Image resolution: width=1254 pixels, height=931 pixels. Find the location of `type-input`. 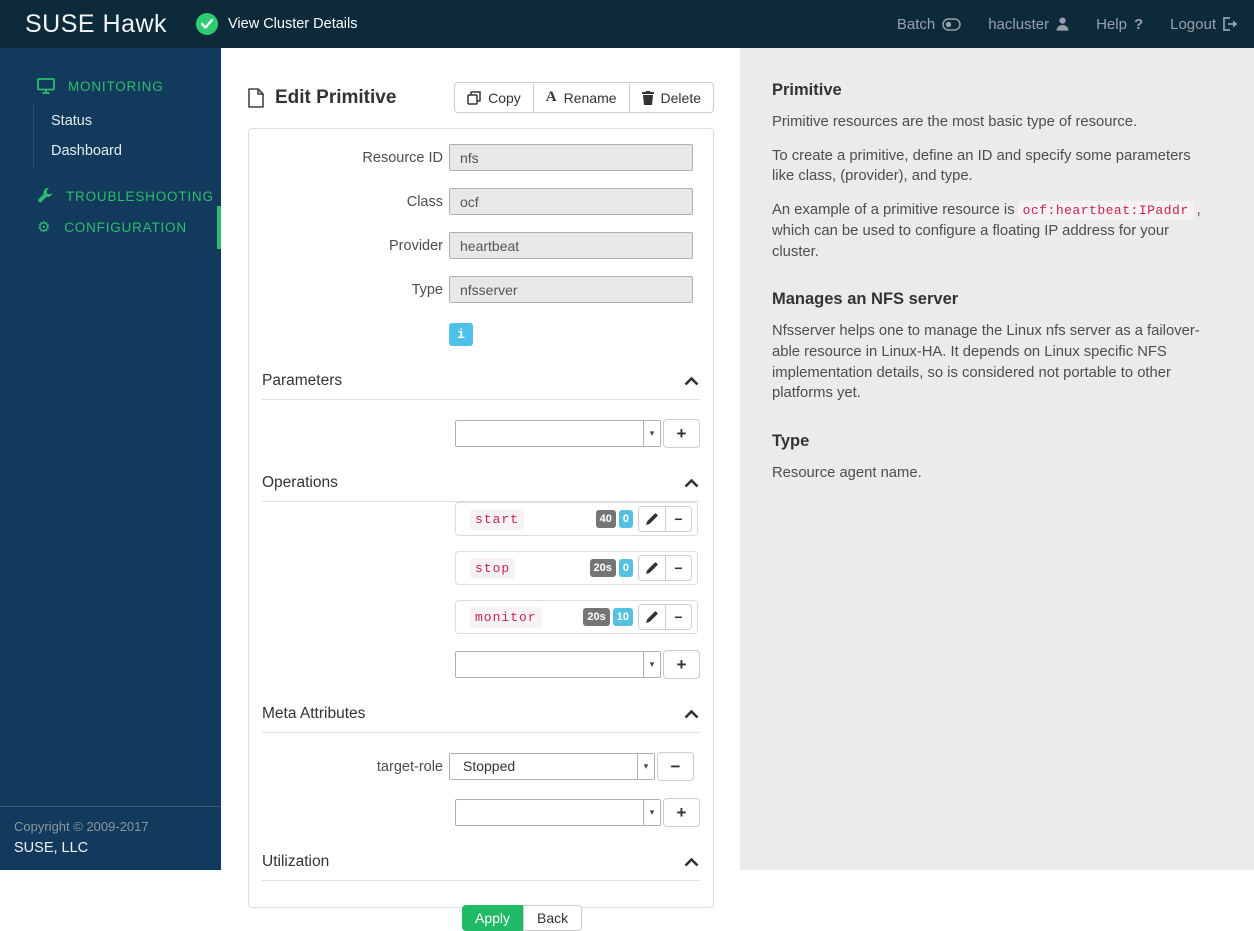

type-input is located at coordinates (571, 289).